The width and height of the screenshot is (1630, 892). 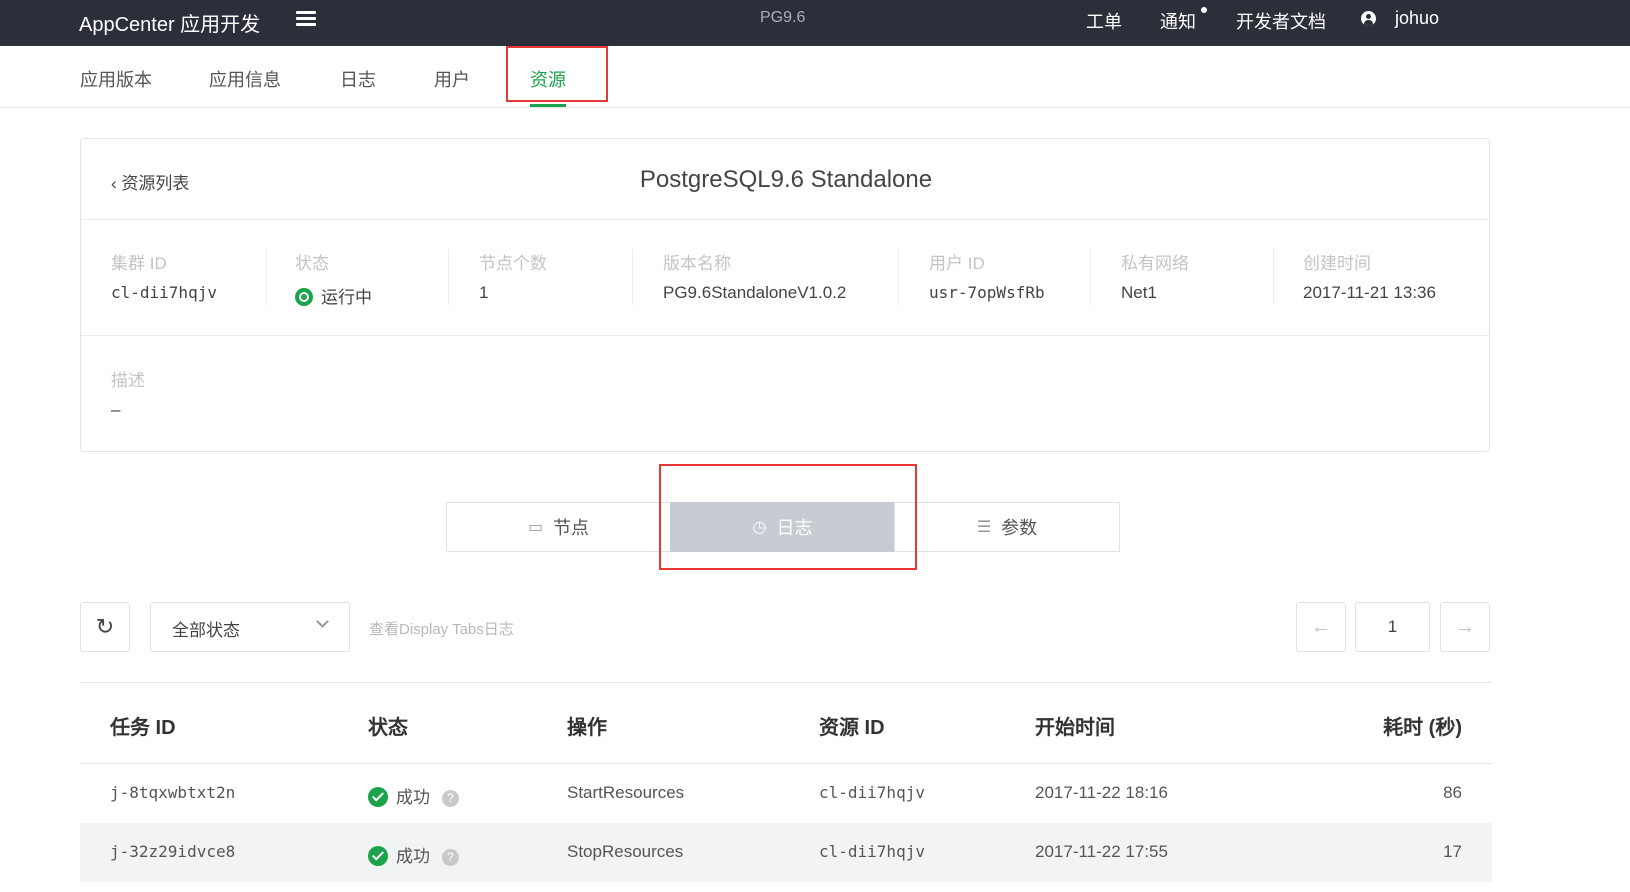 What do you see at coordinates (1075, 728) in the screenshot?
I see `column-header: 开始时间` at bounding box center [1075, 728].